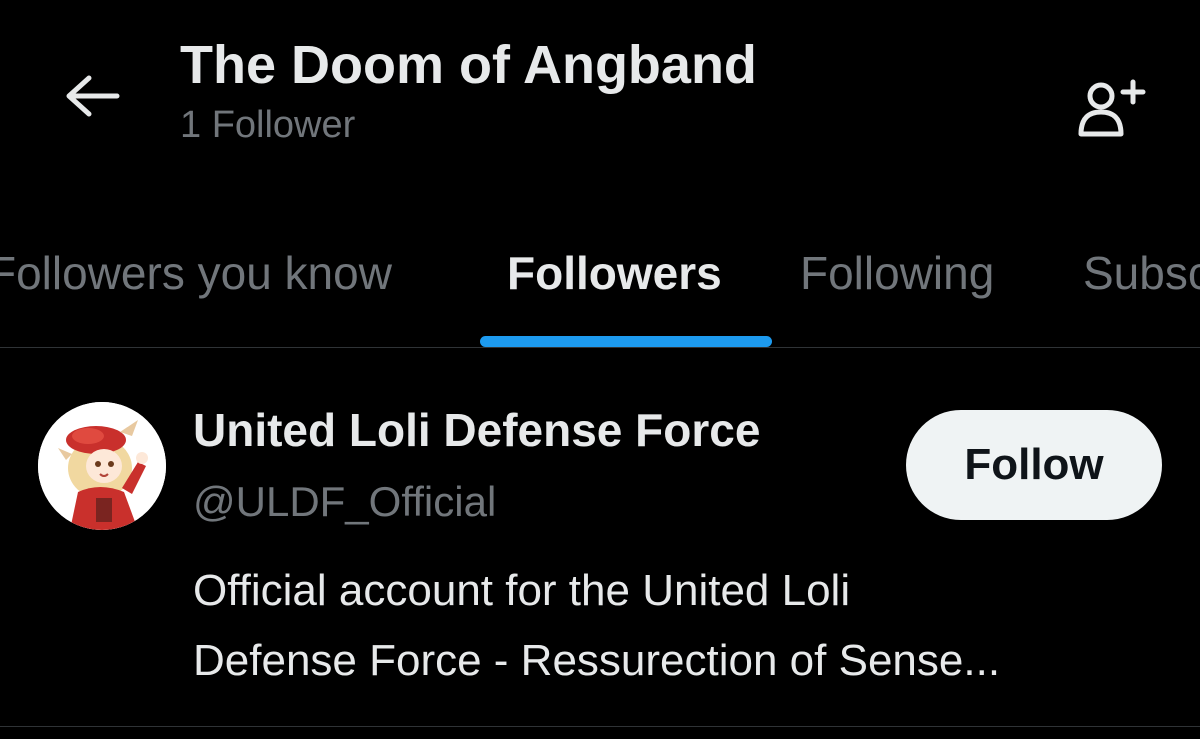  I want to click on person-plus-icon, so click(1112, 108).